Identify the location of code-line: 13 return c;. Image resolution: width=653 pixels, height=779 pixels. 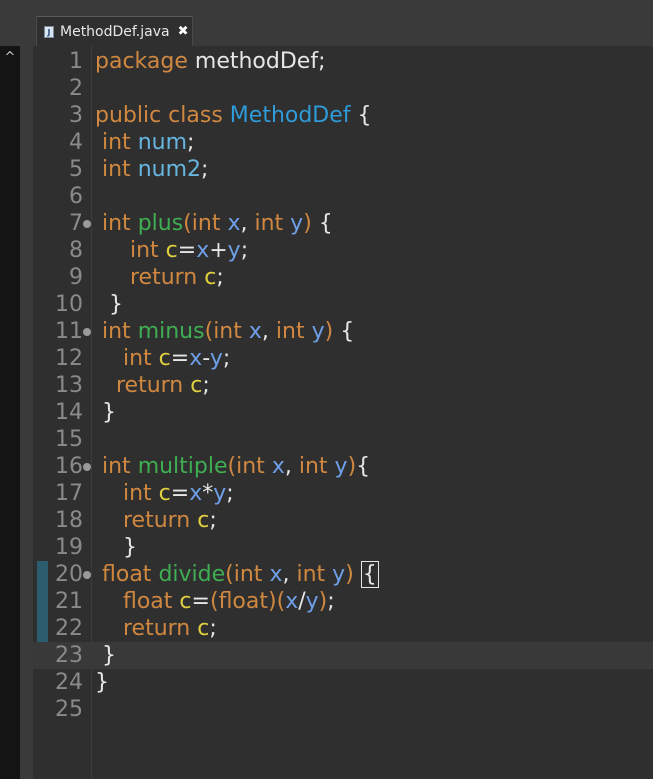
(343, 385).